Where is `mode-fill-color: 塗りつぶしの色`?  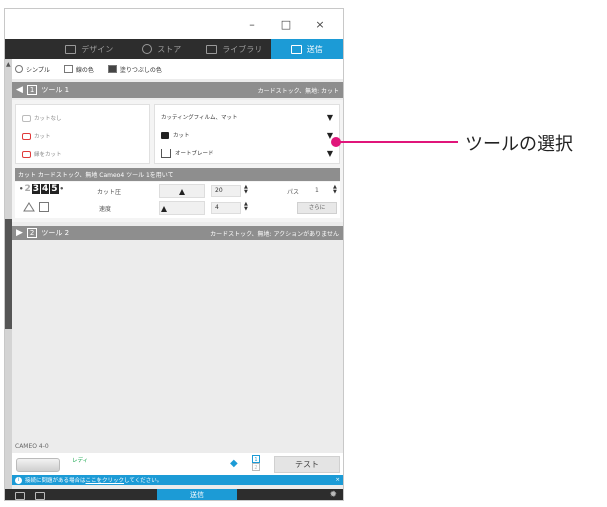 mode-fill-color: 塗りつぶしの色 is located at coordinates (134, 69).